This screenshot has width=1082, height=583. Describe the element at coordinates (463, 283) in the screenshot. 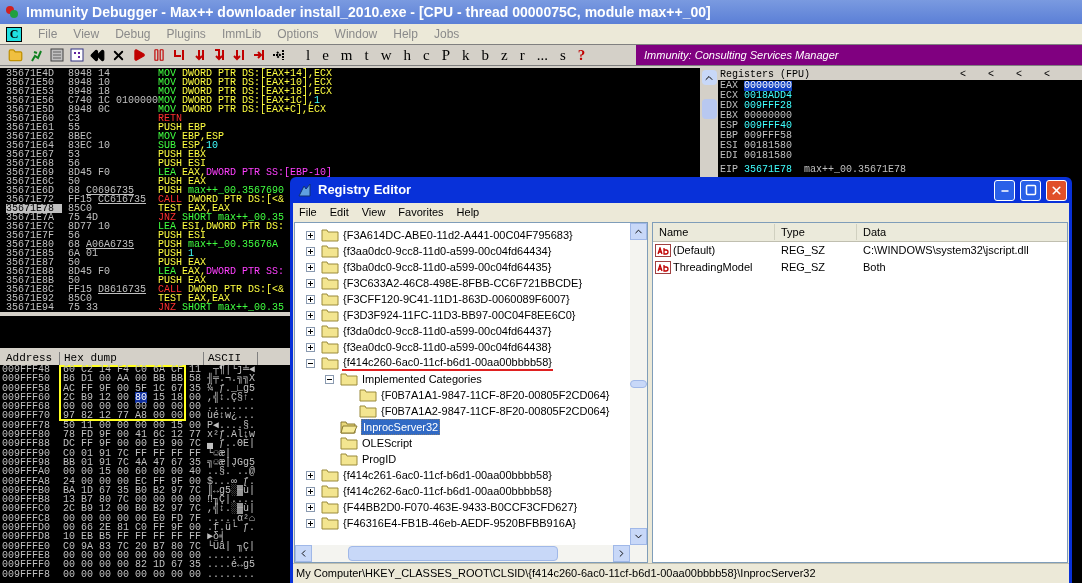

I see `tree-item: {F3C633A2-46C8-498E-8FBB-CC6F721BBCDE}` at that location.